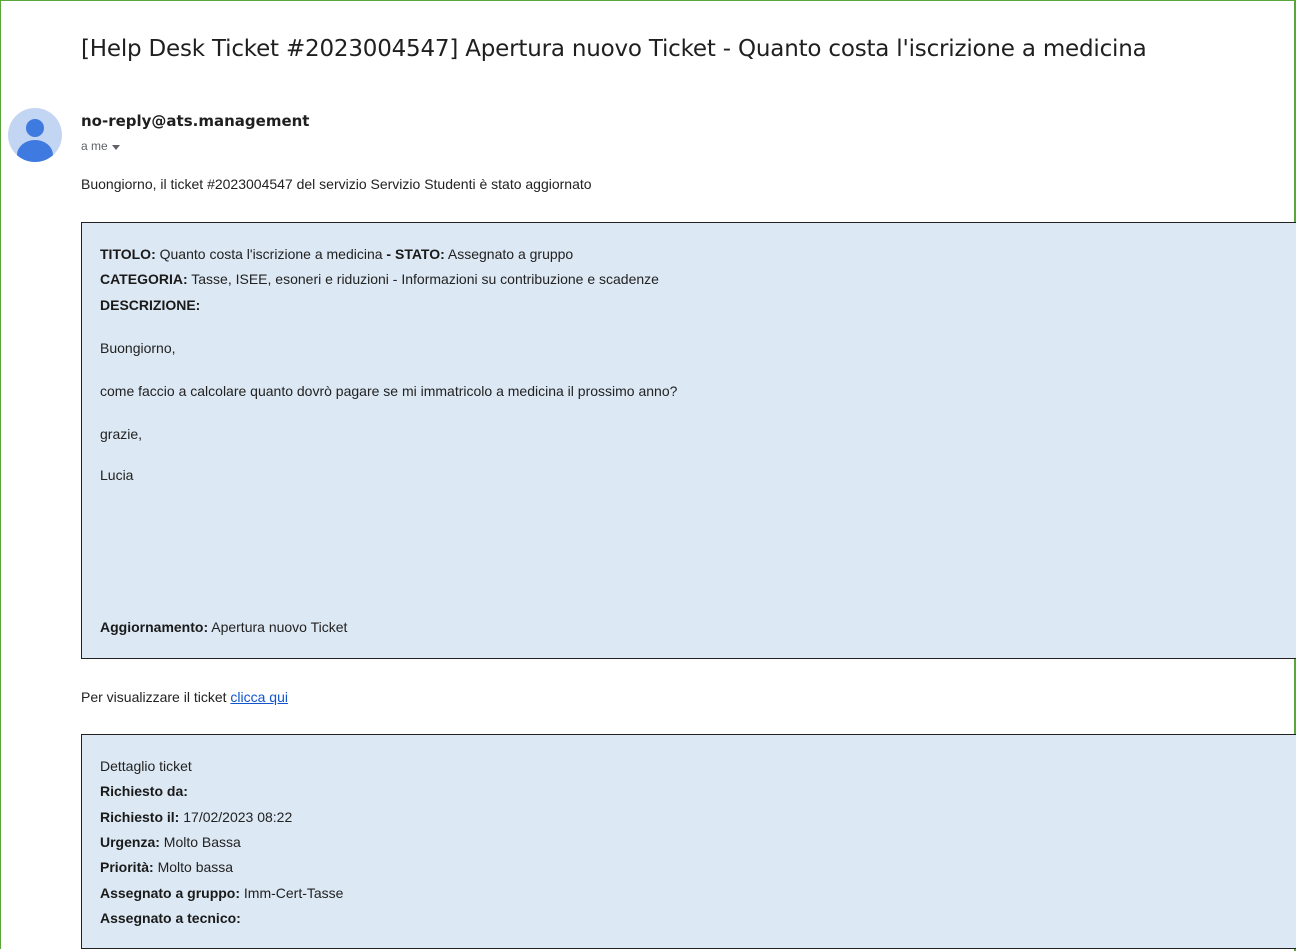 This screenshot has height=951, width=1296. I want to click on description-line: Buongiorno,, so click(138, 348).